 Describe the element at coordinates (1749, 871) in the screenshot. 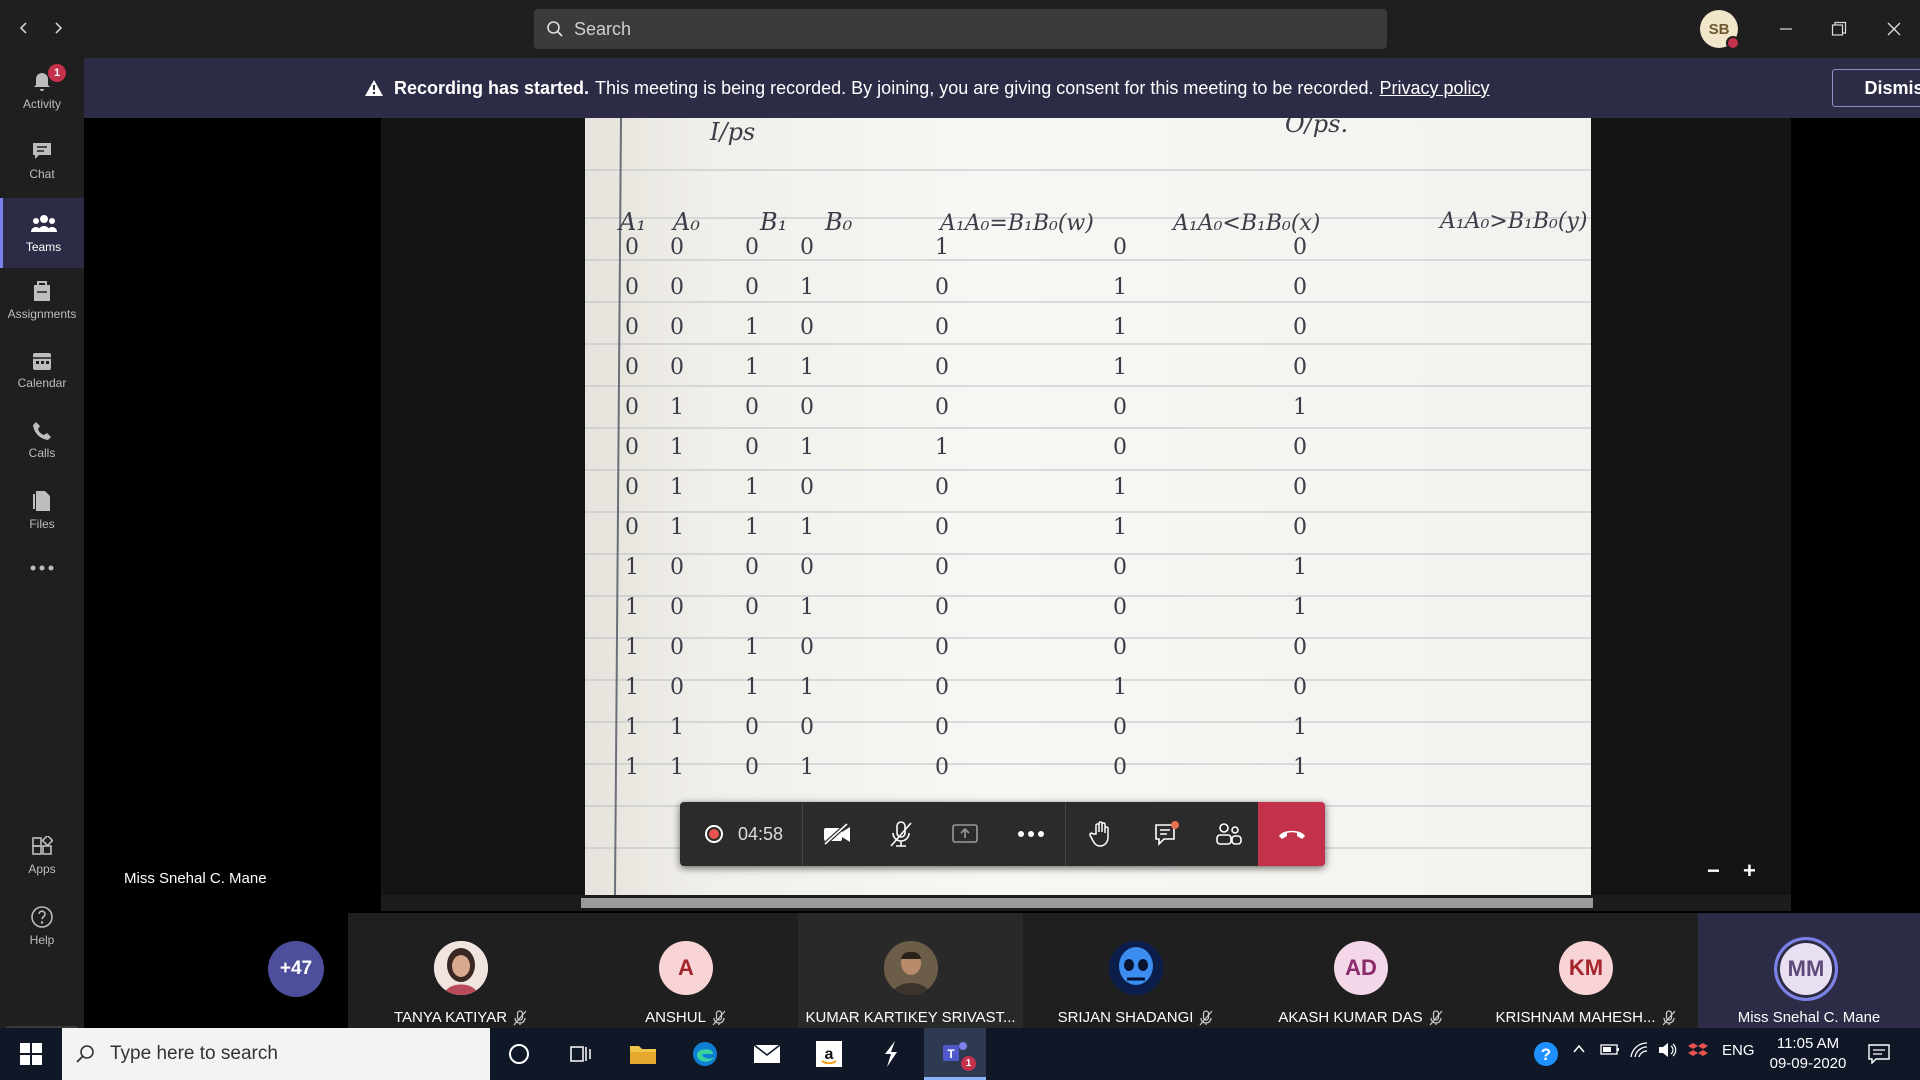

I see `zoom-in-button: +` at that location.